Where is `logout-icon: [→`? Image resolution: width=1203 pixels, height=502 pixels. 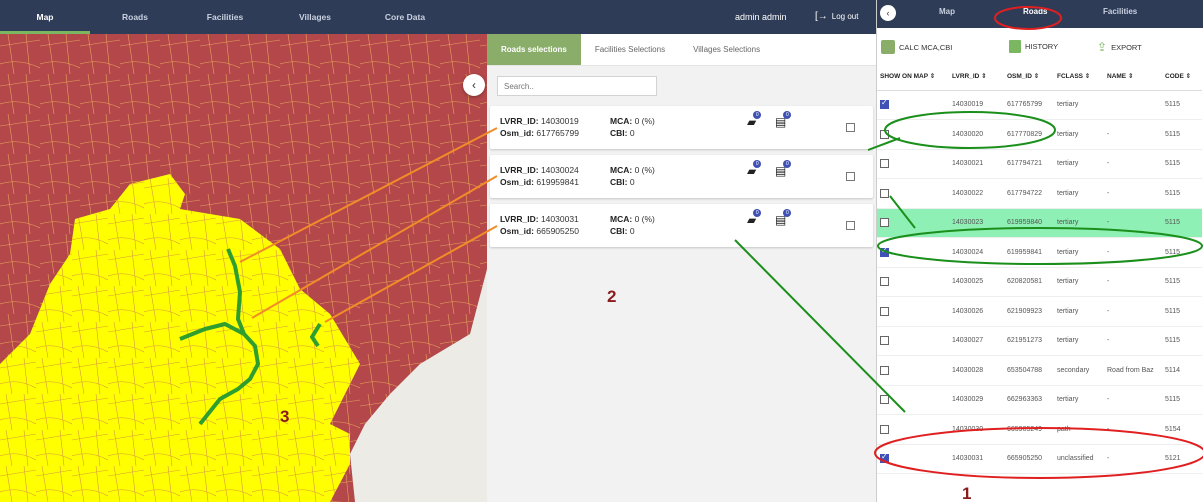 logout-icon: [→ is located at coordinates (821, 16).